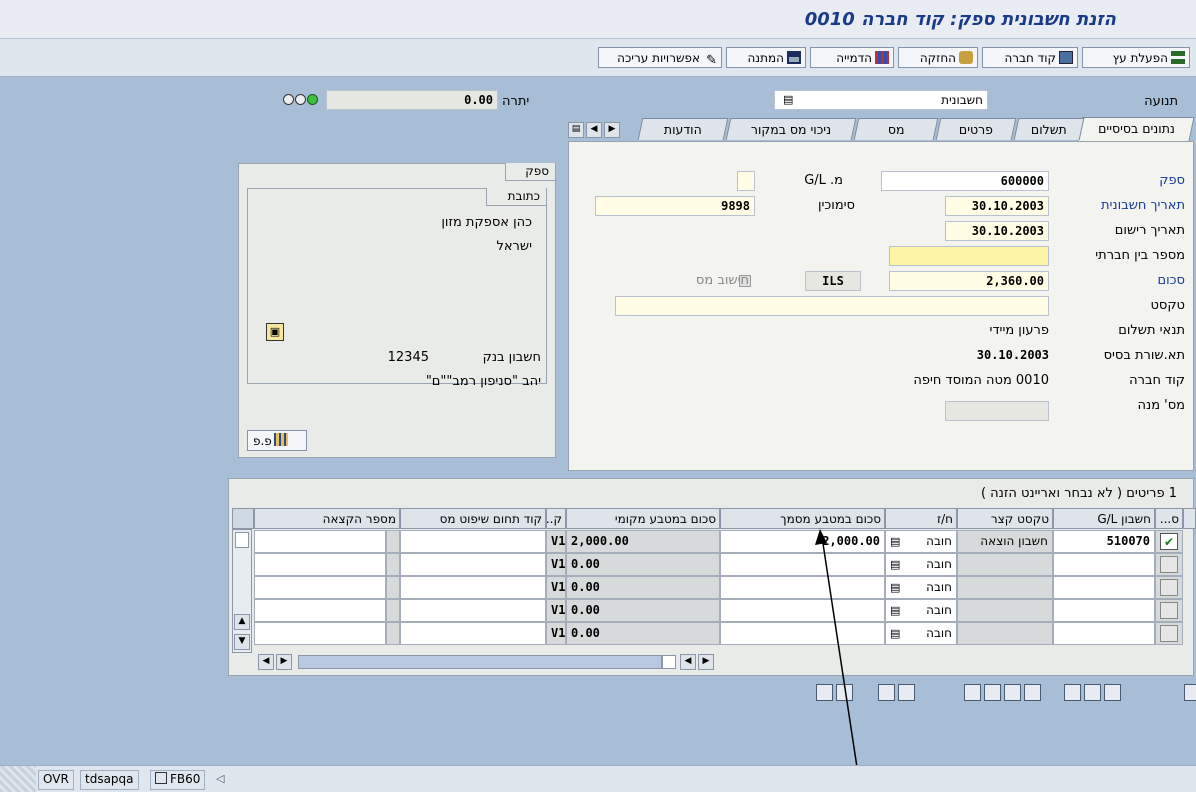  I want to click on horizontal-scrollbar: ◀ ▶ ◀ ▶, so click(487, 662).